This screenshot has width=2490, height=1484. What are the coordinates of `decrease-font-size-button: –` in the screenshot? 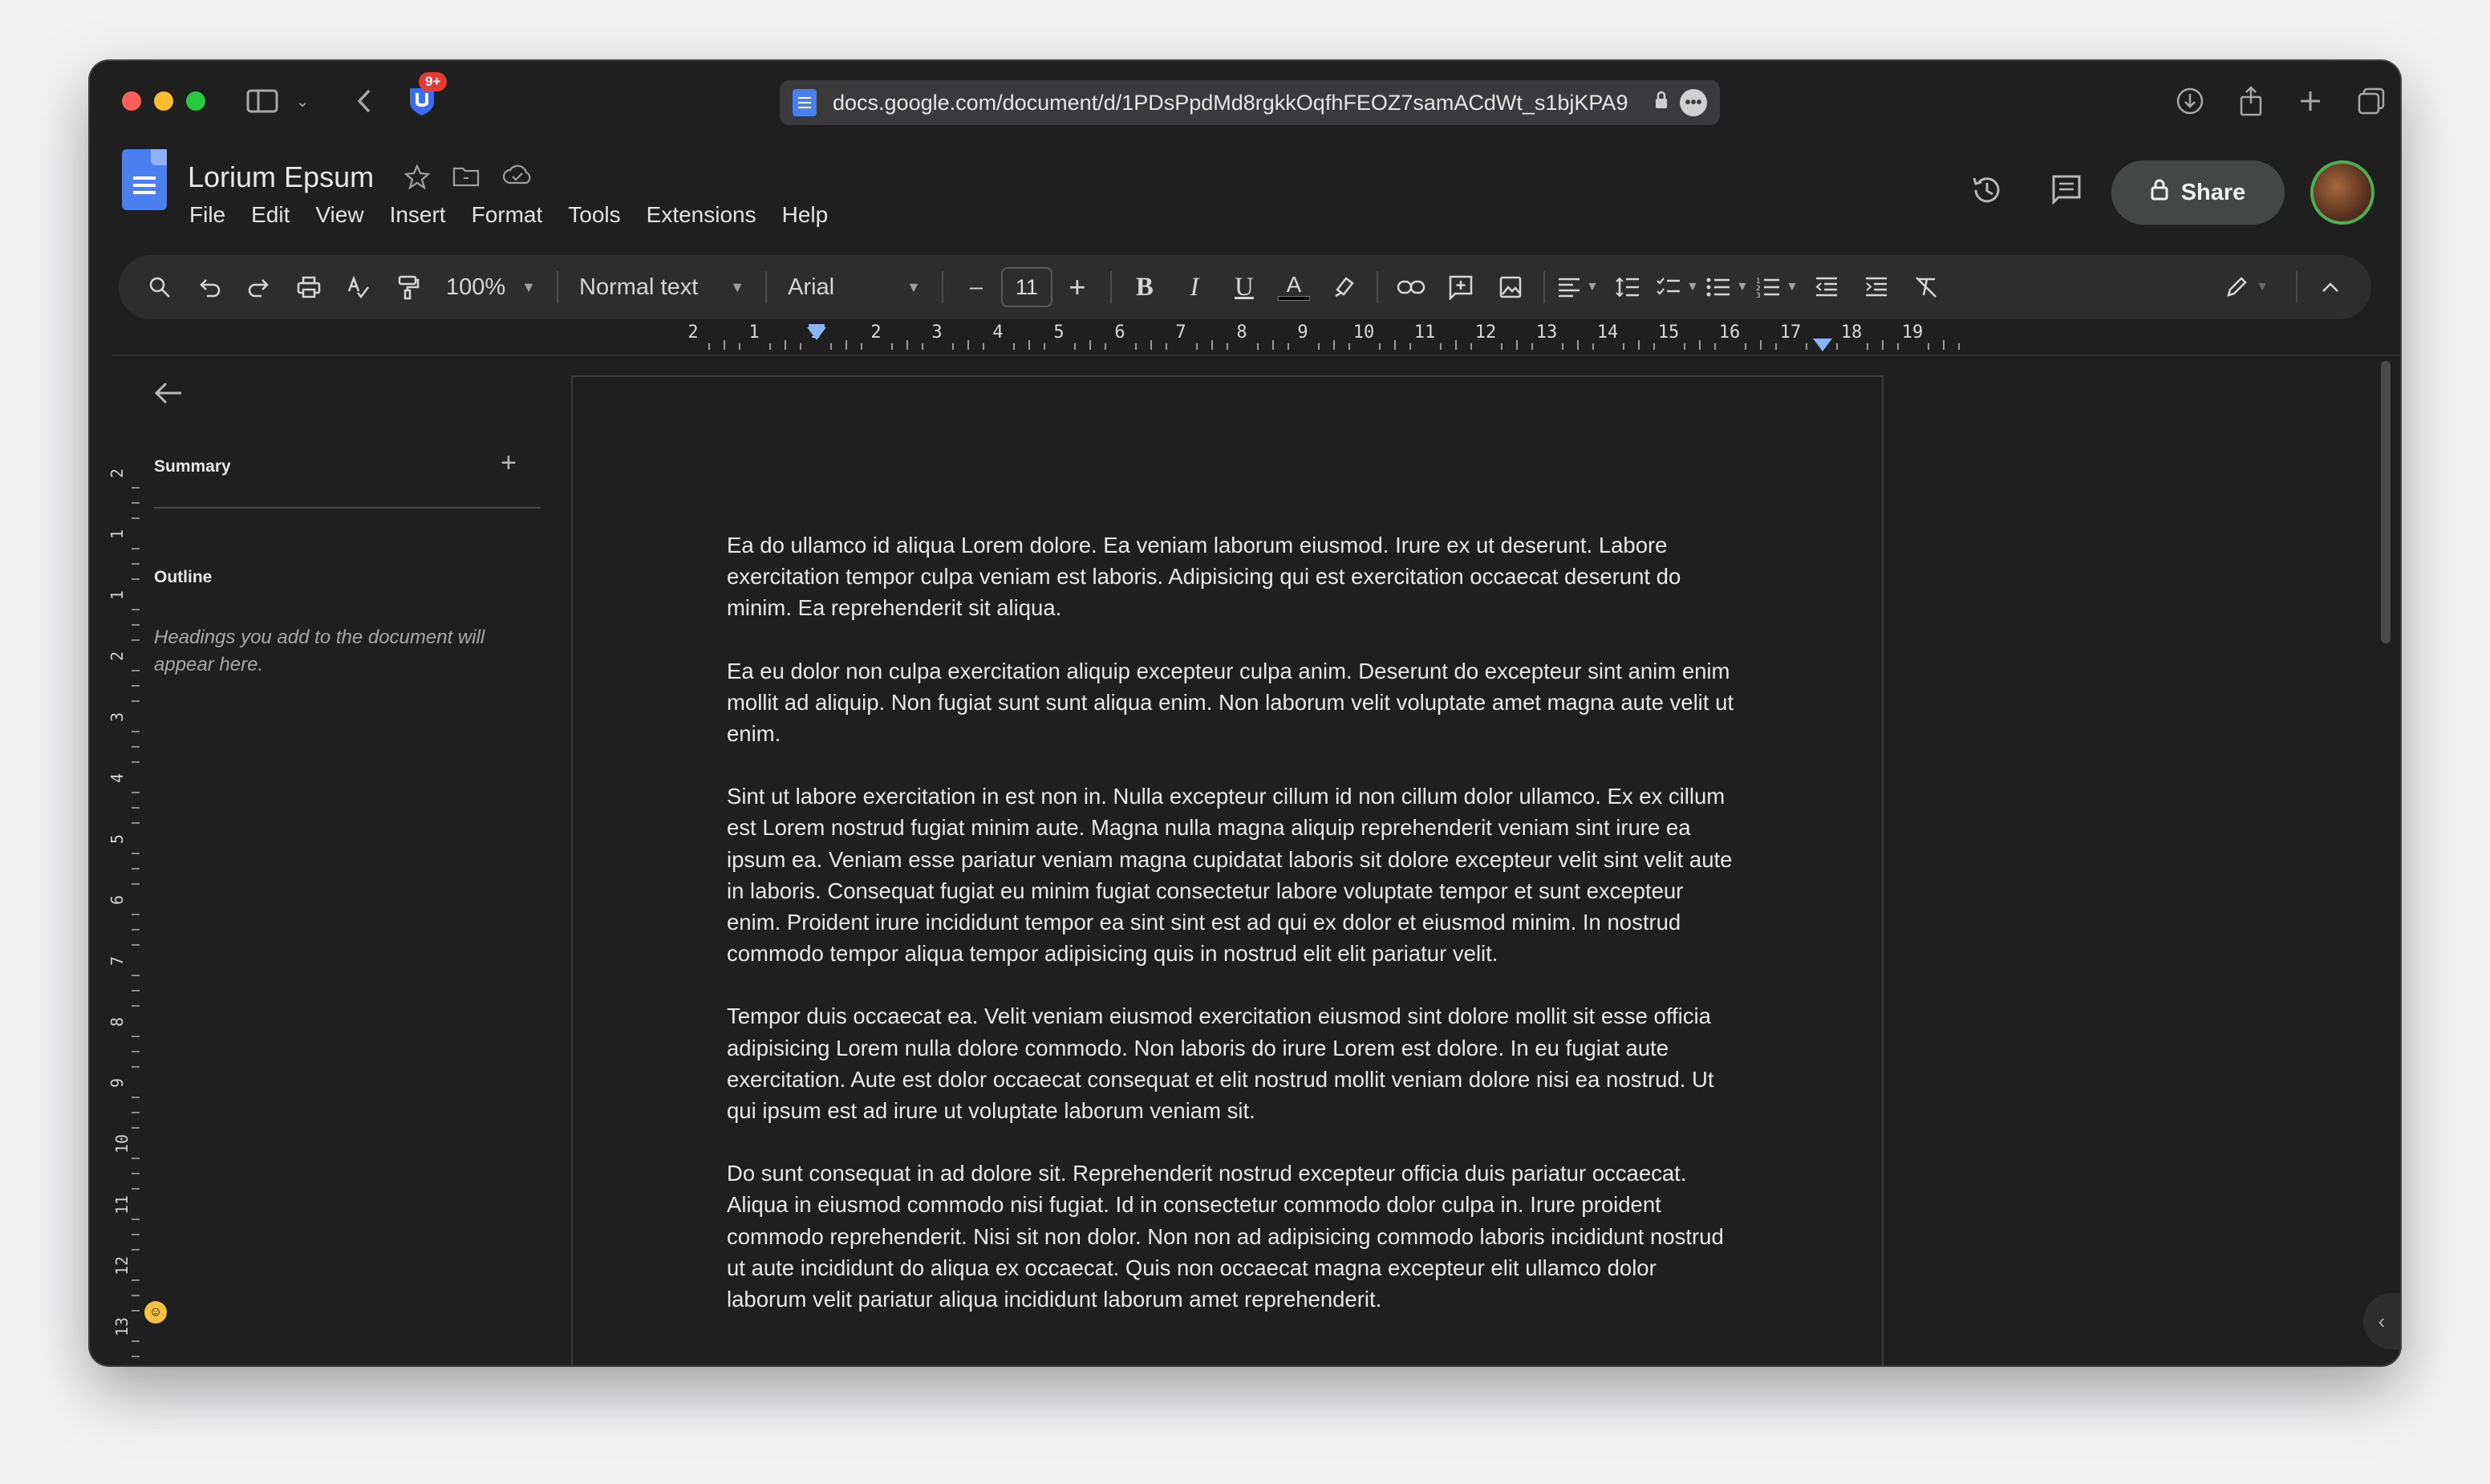 It's located at (976, 287).